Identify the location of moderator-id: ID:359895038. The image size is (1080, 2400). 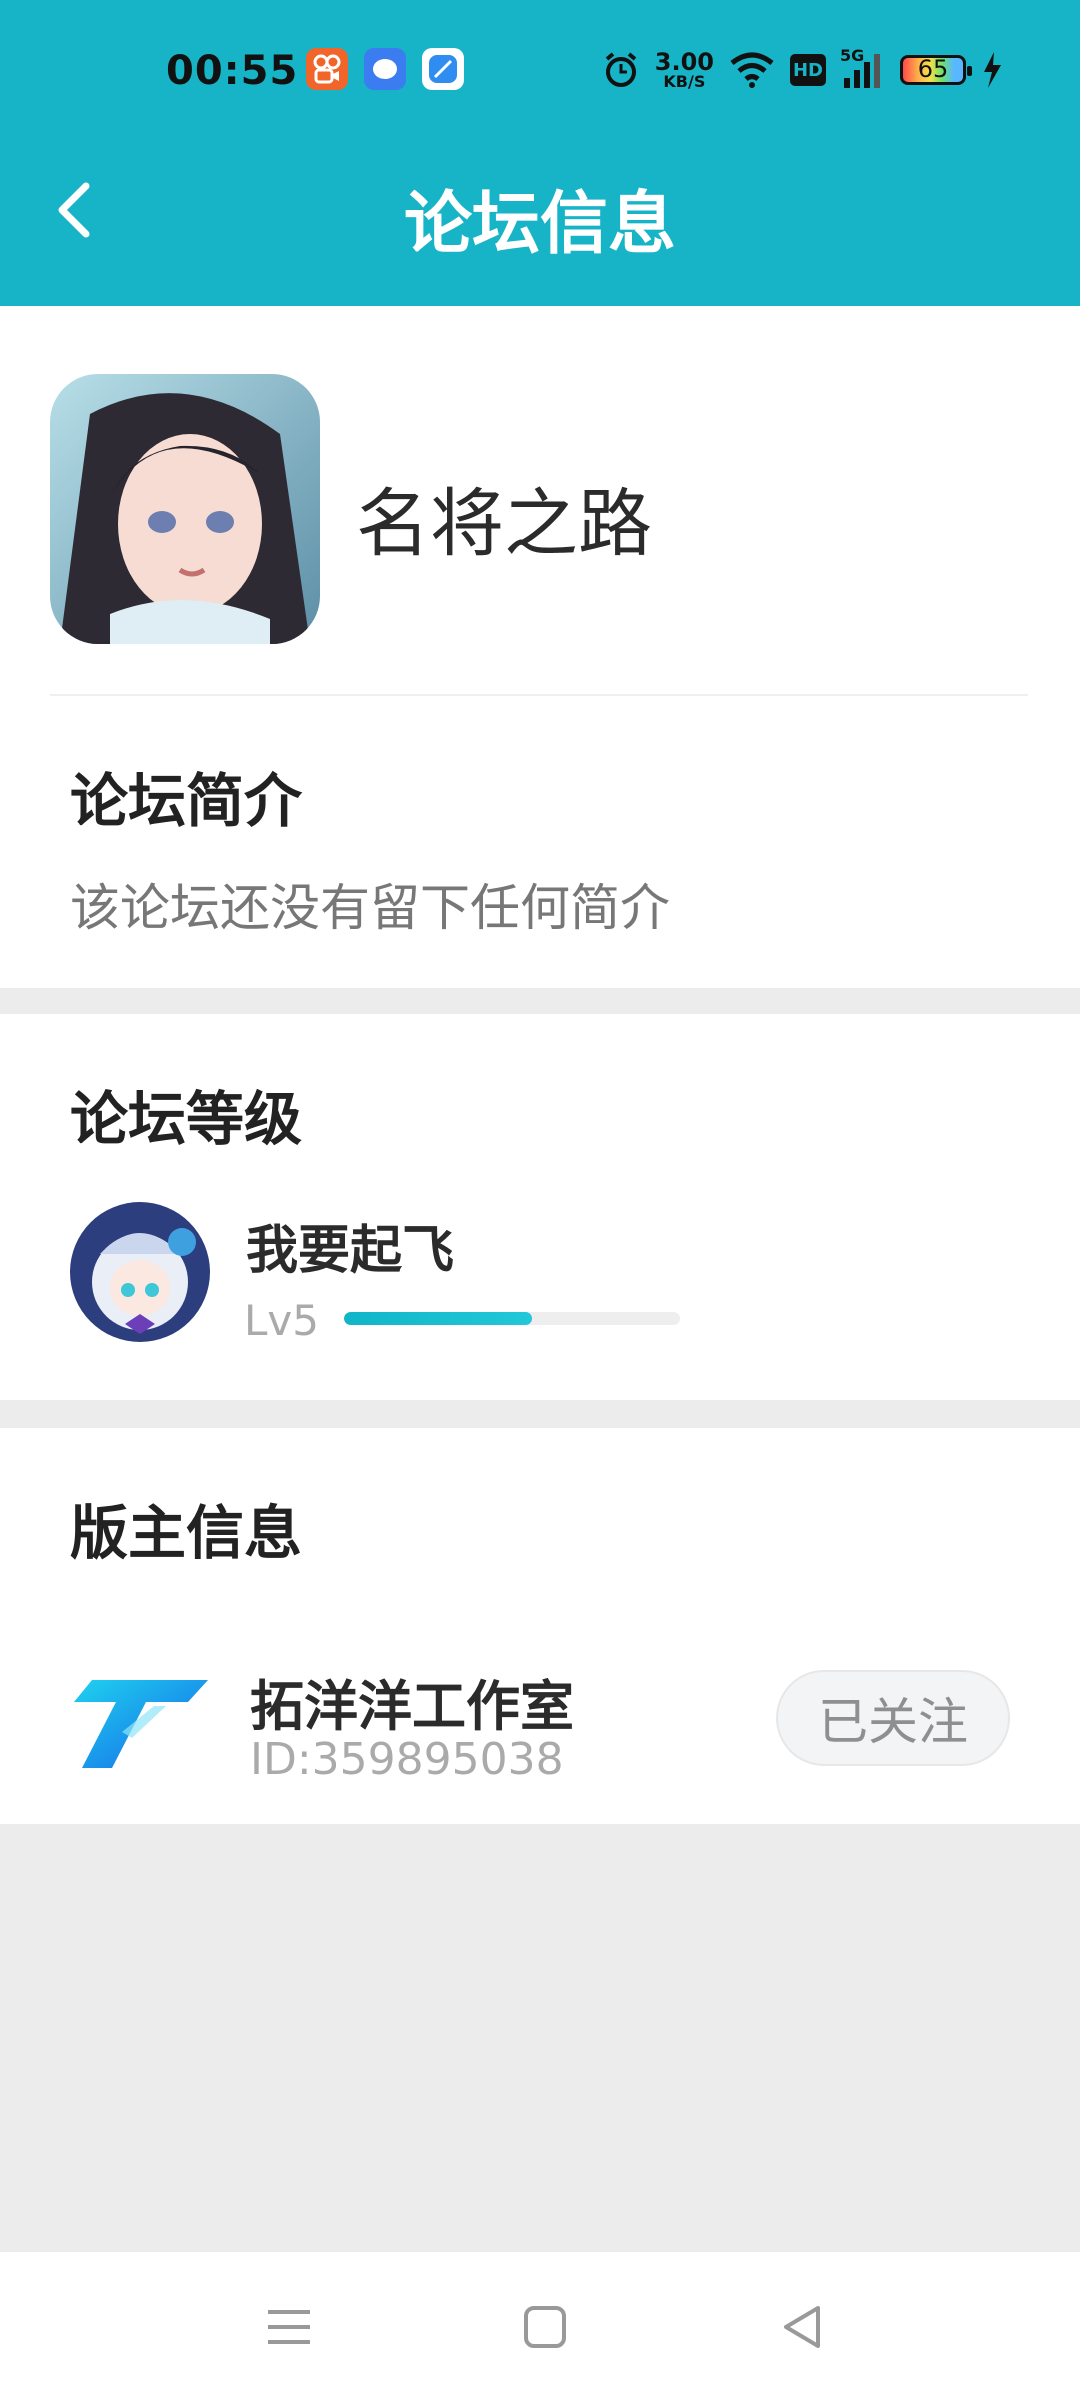
(407, 1759).